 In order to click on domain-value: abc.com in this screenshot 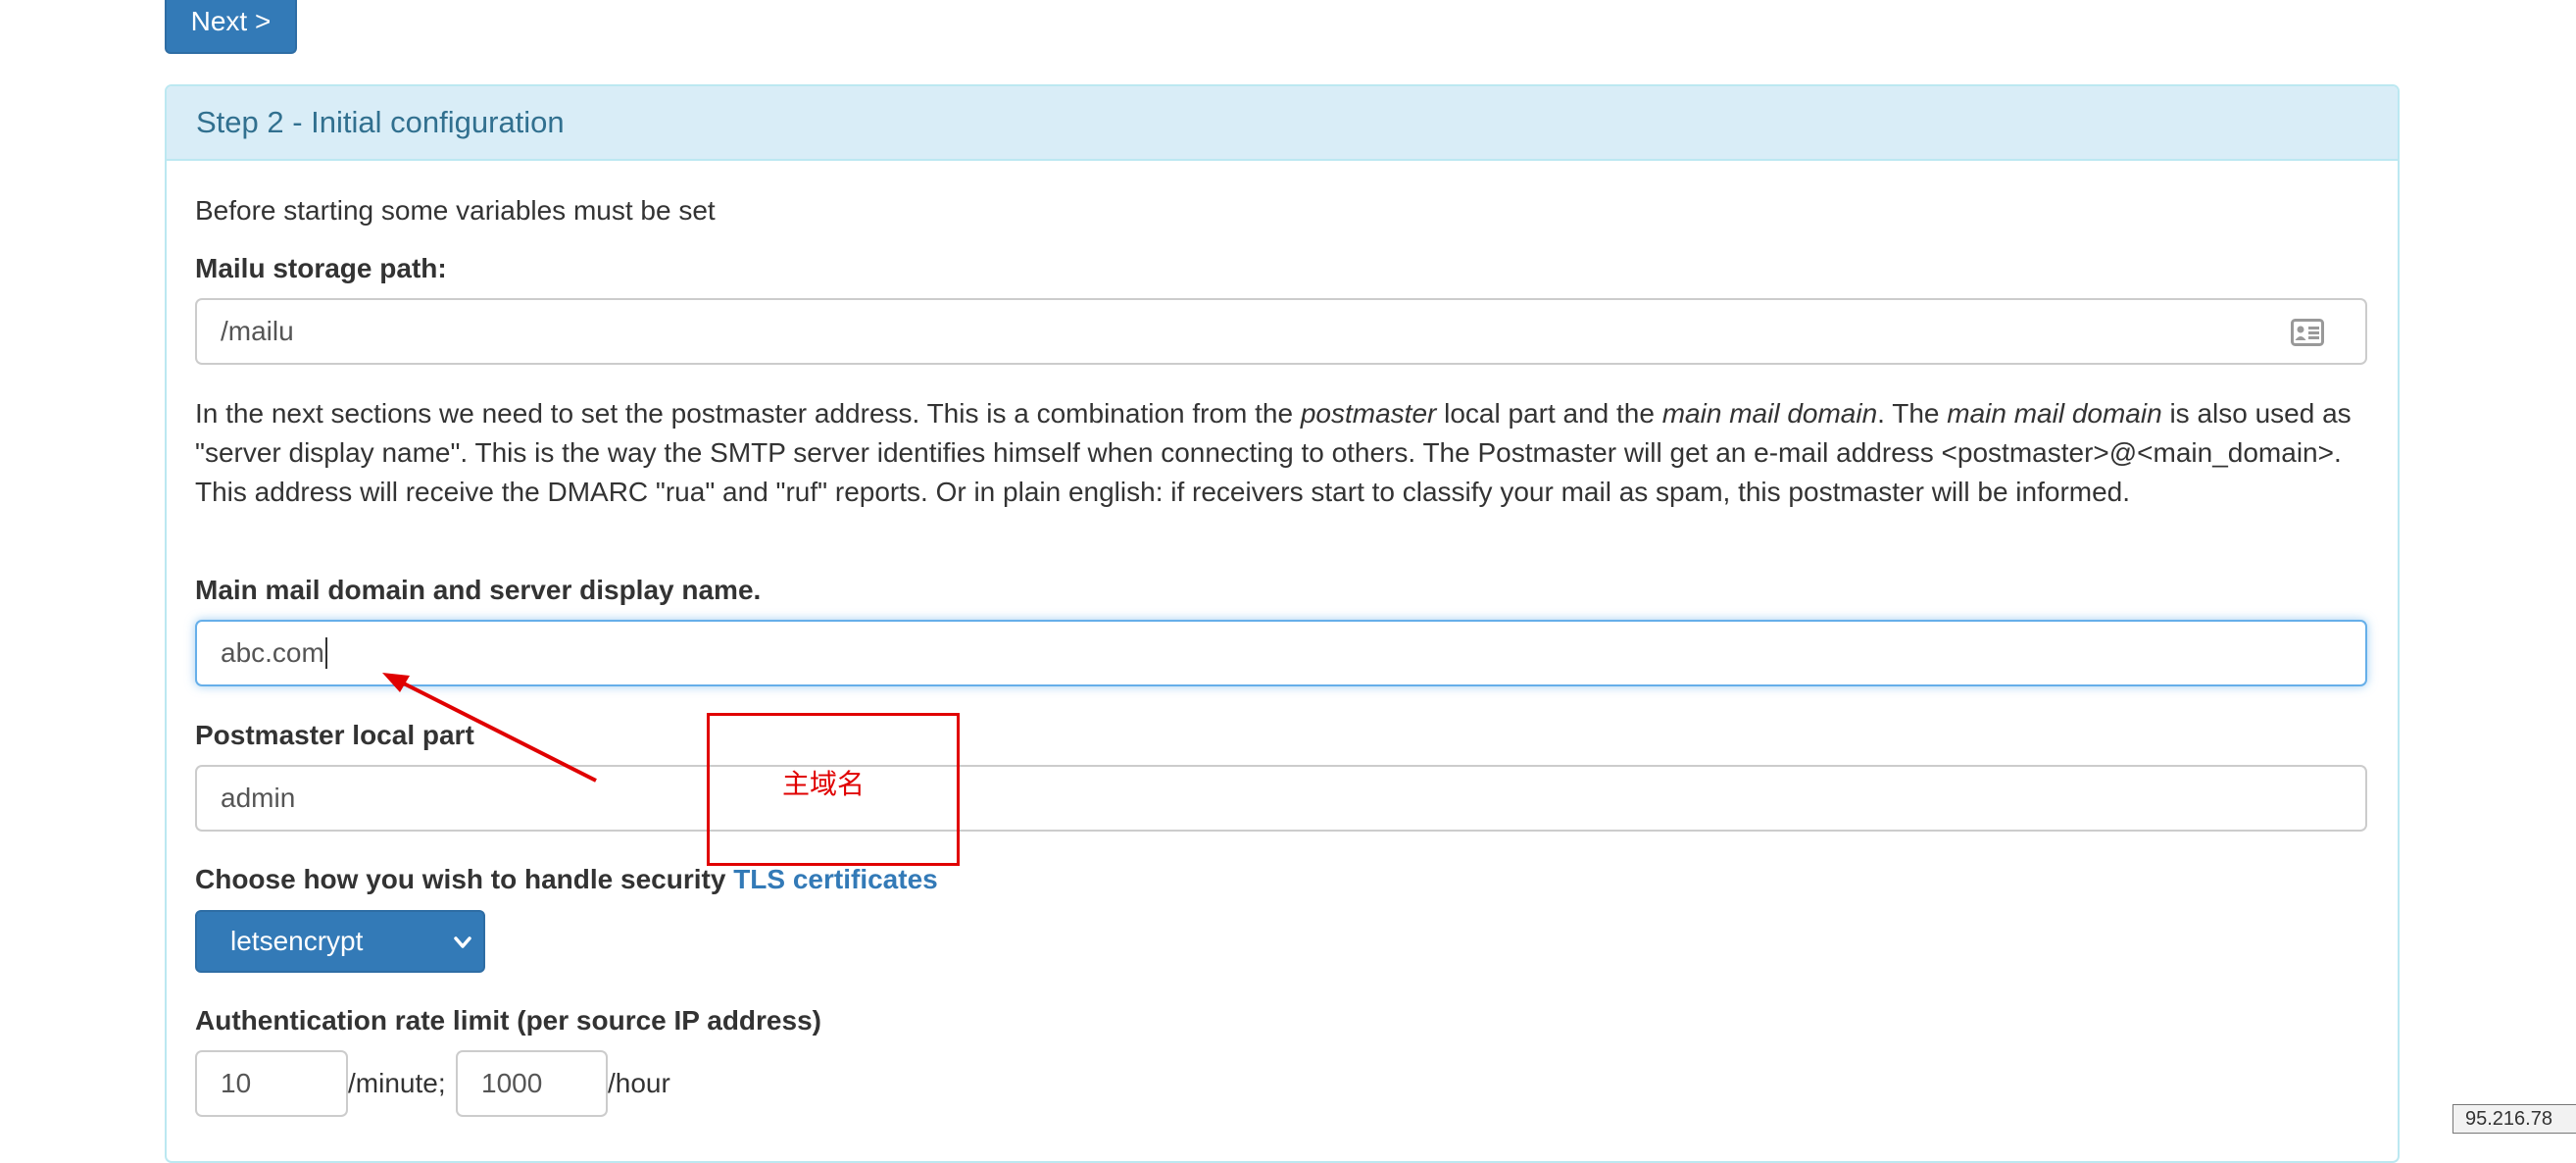, I will do `click(272, 653)`.